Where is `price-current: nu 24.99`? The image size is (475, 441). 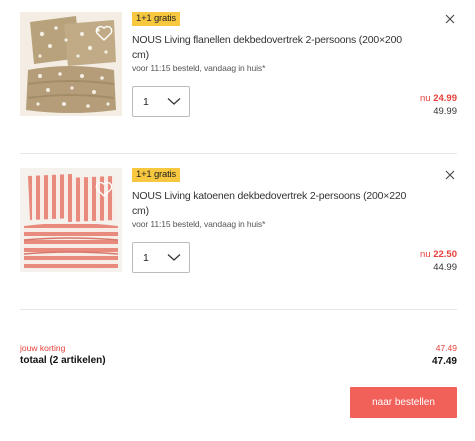
price-current: nu 24.99 is located at coordinates (438, 98).